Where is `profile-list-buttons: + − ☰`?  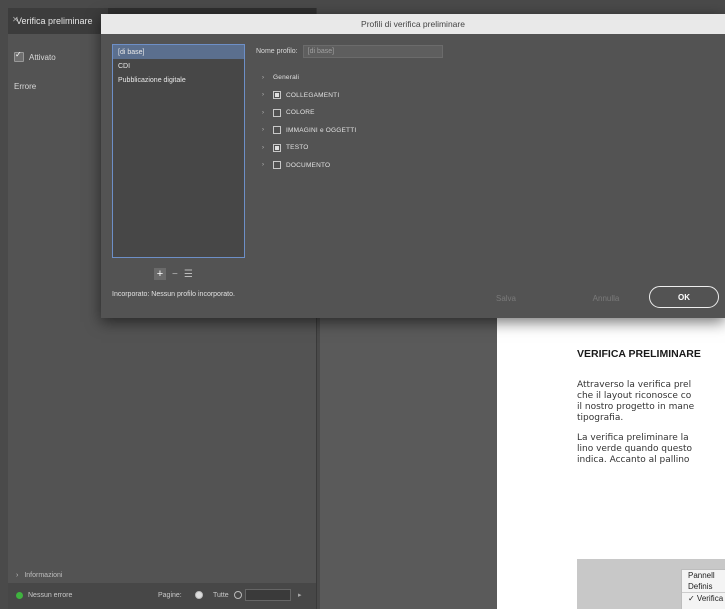
profile-list-buttons: + − ☰ is located at coordinates (173, 274).